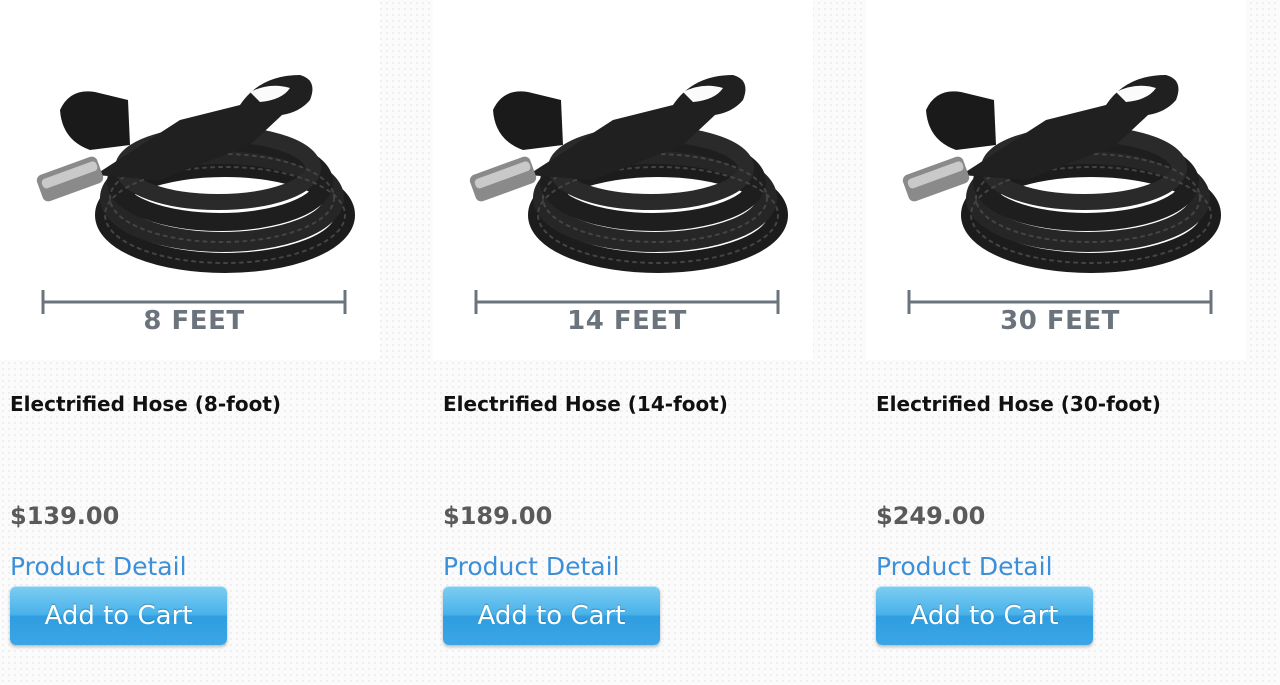  I want to click on hose-length-label: 8 FEET, so click(194, 321).